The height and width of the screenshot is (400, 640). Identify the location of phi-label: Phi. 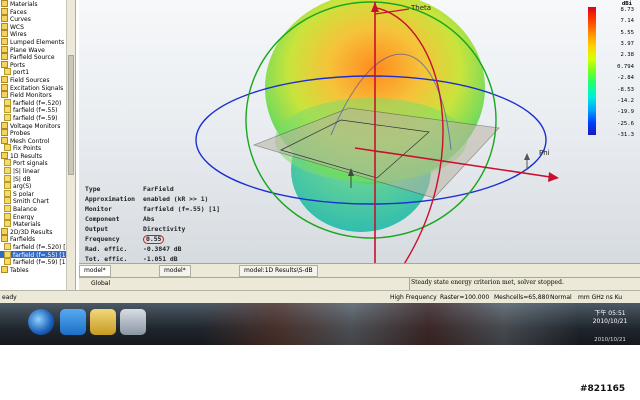
(544, 153).